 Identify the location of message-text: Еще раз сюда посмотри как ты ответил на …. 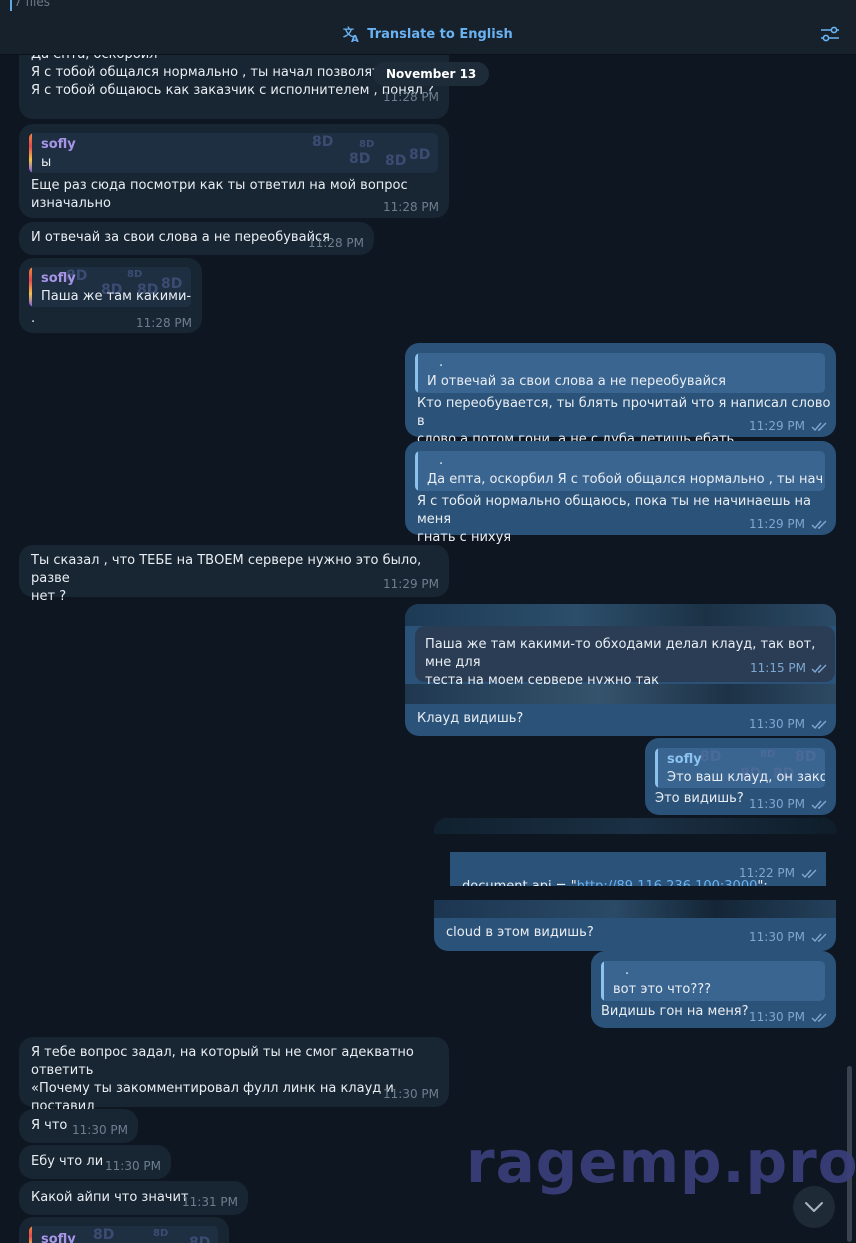
(219, 194).